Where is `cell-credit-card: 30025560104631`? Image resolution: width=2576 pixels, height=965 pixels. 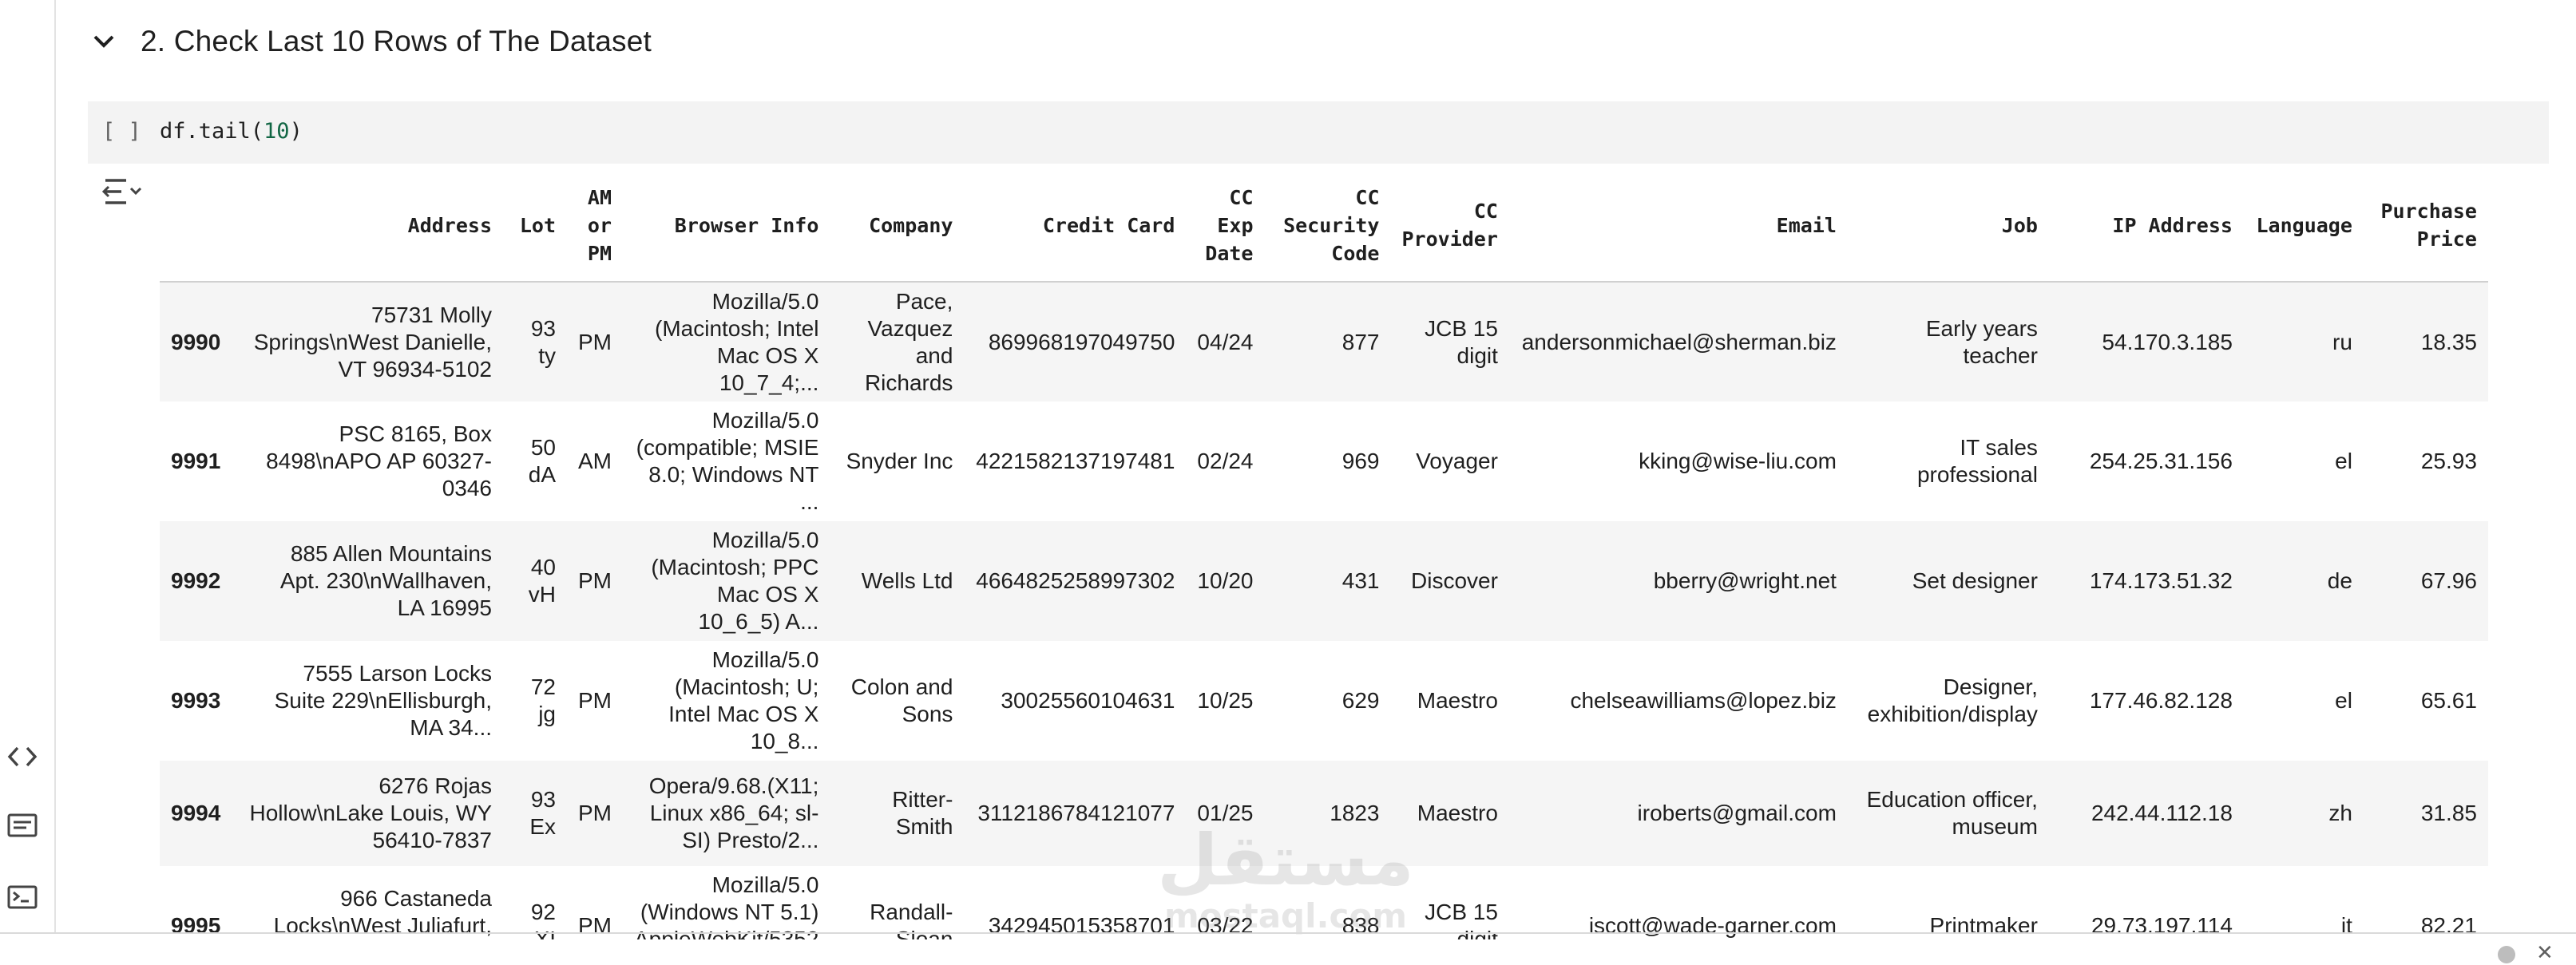 cell-credit-card: 30025560104631 is located at coordinates (1088, 700).